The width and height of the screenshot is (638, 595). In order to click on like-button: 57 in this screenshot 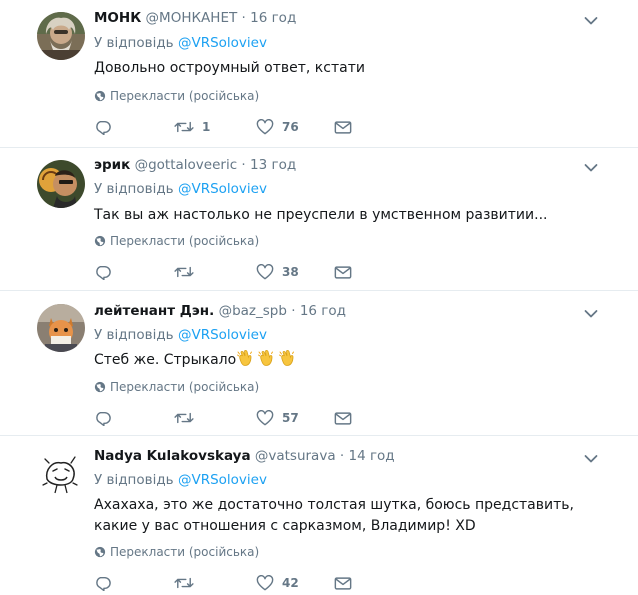, I will do `click(277, 418)`.